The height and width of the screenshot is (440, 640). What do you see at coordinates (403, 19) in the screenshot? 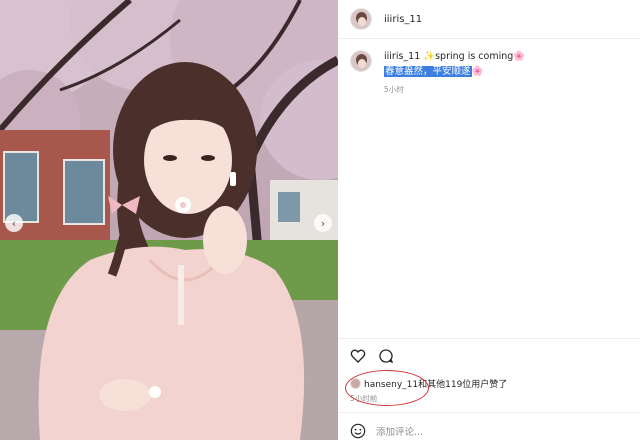
I see `header-username: iiiris_11` at bounding box center [403, 19].